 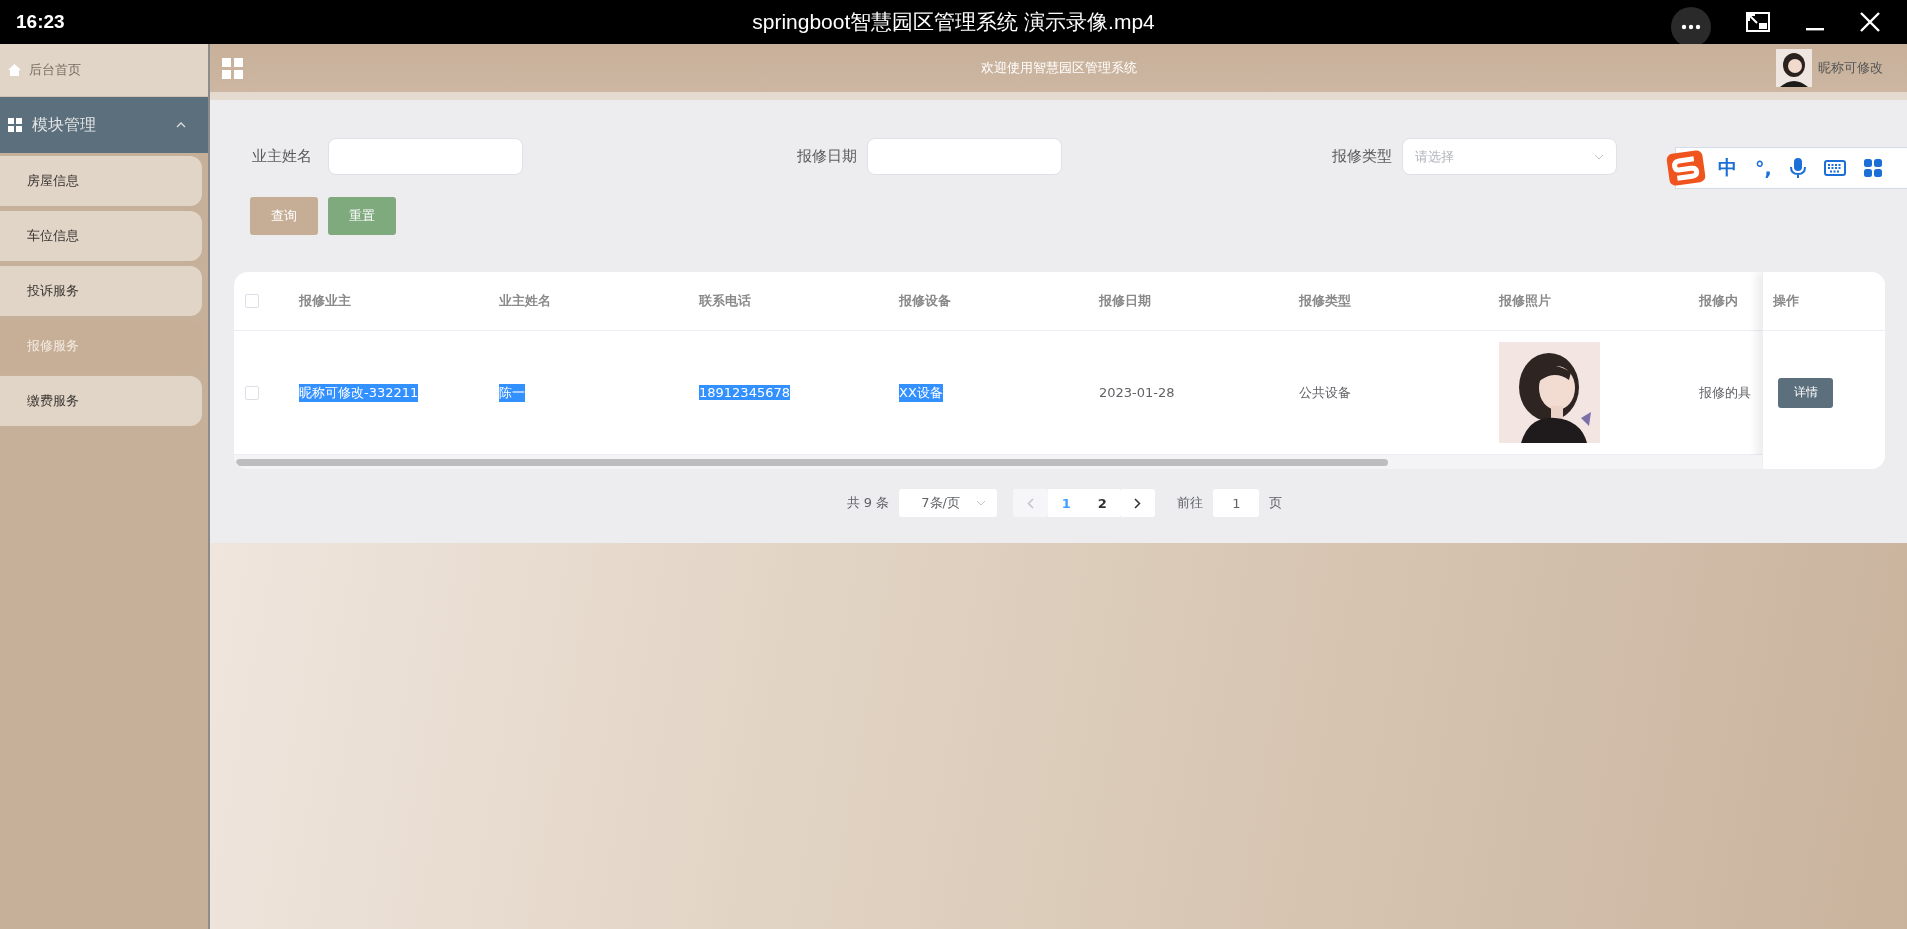 What do you see at coordinates (1137, 392) in the screenshot?
I see `table-cell: 2023-01-28` at bounding box center [1137, 392].